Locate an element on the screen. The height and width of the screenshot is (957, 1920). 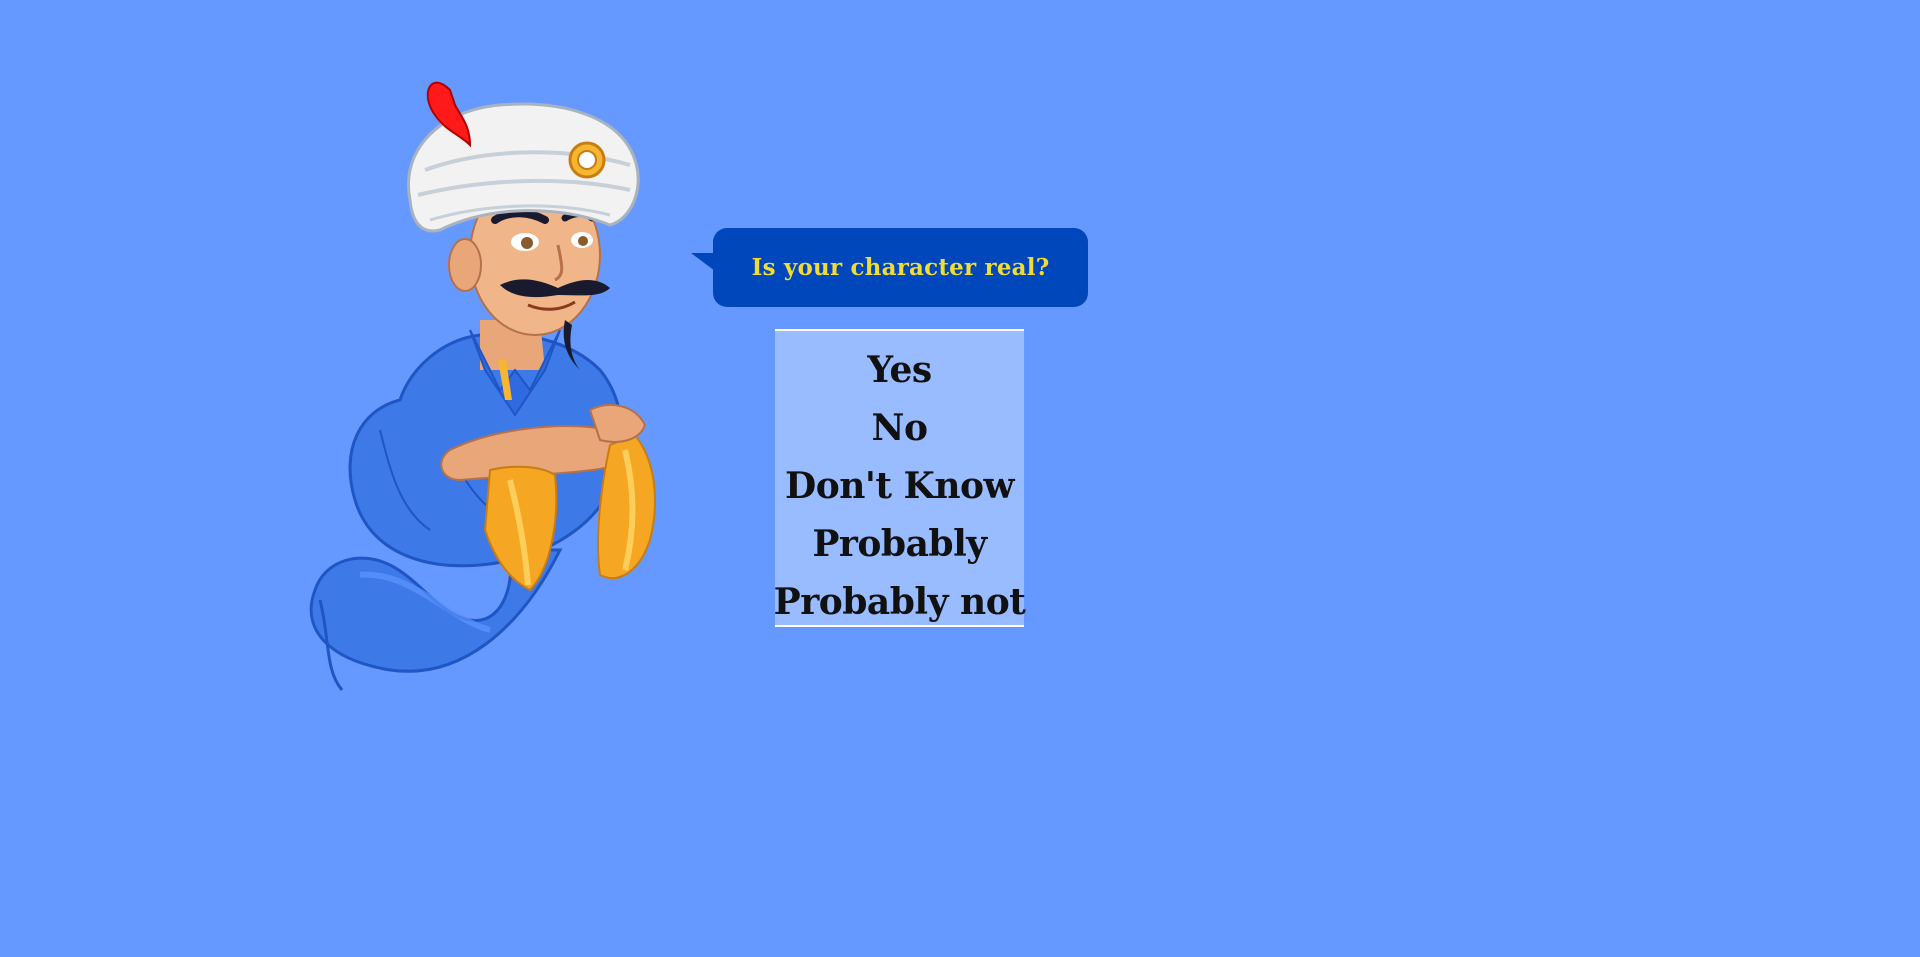
answer-yes: Yes is located at coordinates (899, 370).